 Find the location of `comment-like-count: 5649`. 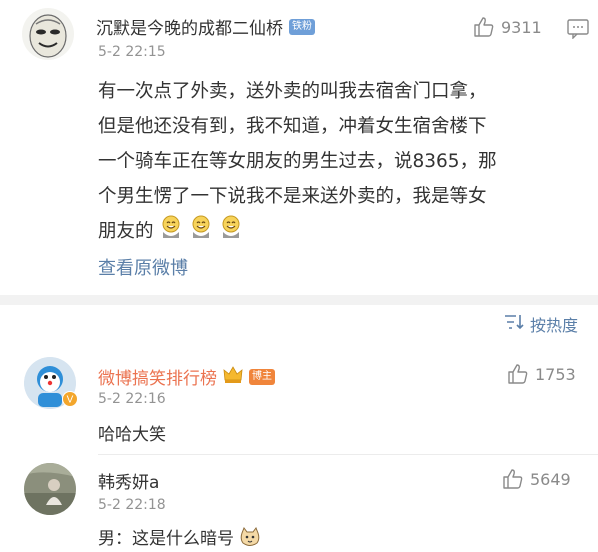

comment-like-count: 5649 is located at coordinates (550, 479).